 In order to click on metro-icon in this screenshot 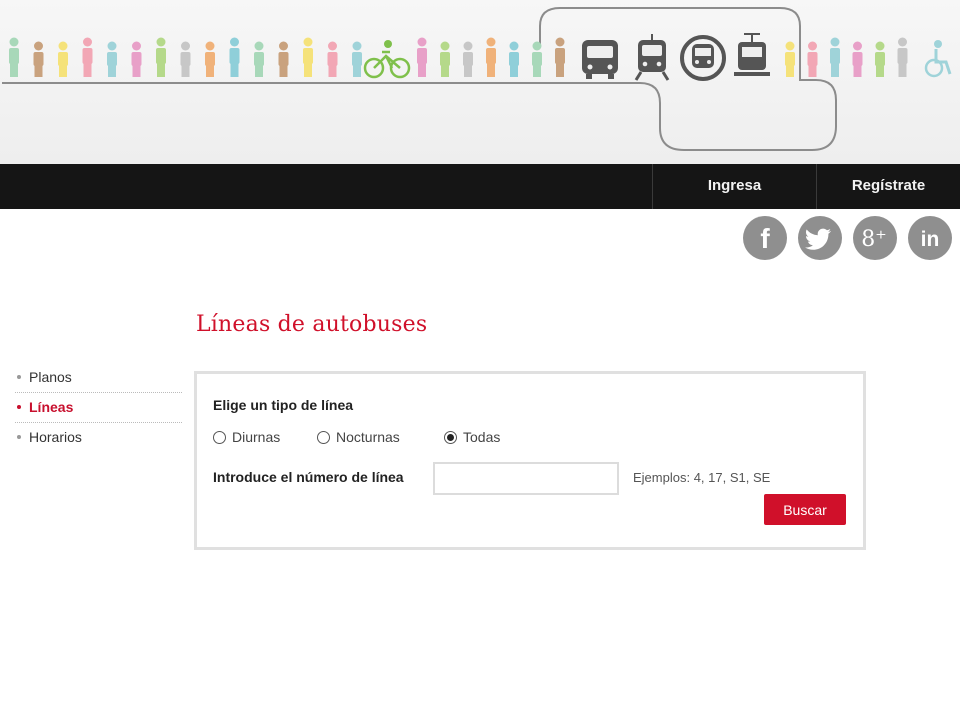, I will do `click(703, 58)`.